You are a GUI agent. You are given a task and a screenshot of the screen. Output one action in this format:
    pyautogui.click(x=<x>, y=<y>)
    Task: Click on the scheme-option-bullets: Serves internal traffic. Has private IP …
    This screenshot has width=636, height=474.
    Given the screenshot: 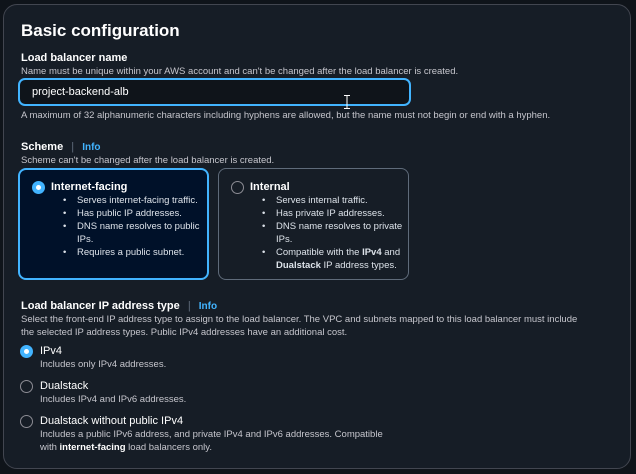 What is the action you would take?
    pyautogui.click(x=332, y=233)
    